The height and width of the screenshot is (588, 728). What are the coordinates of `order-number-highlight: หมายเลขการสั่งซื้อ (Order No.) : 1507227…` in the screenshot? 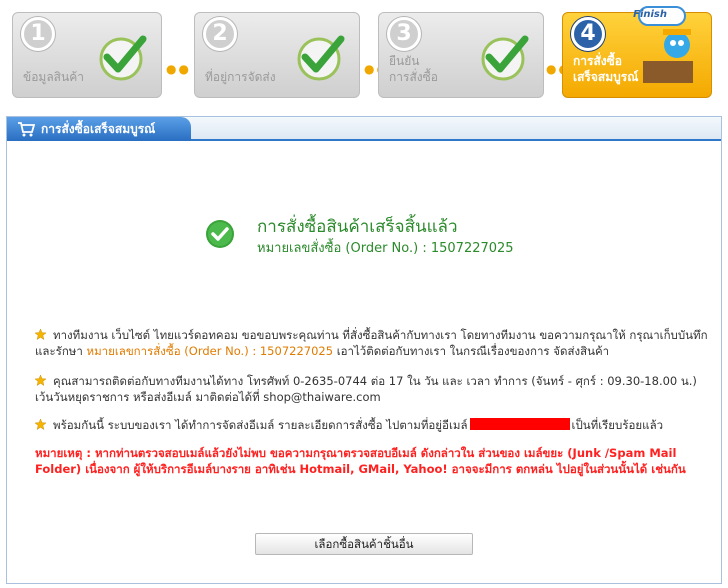 It's located at (210, 351).